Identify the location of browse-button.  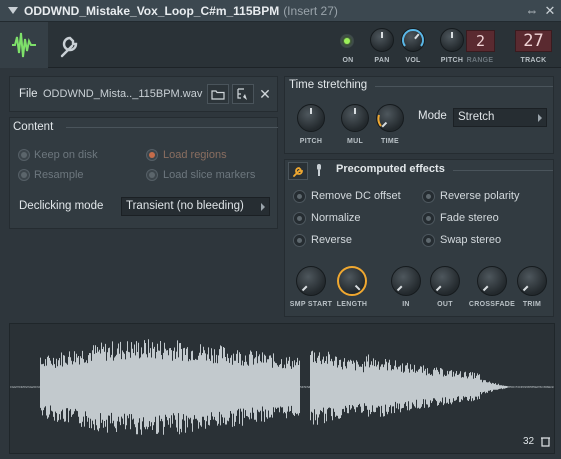
(243, 94).